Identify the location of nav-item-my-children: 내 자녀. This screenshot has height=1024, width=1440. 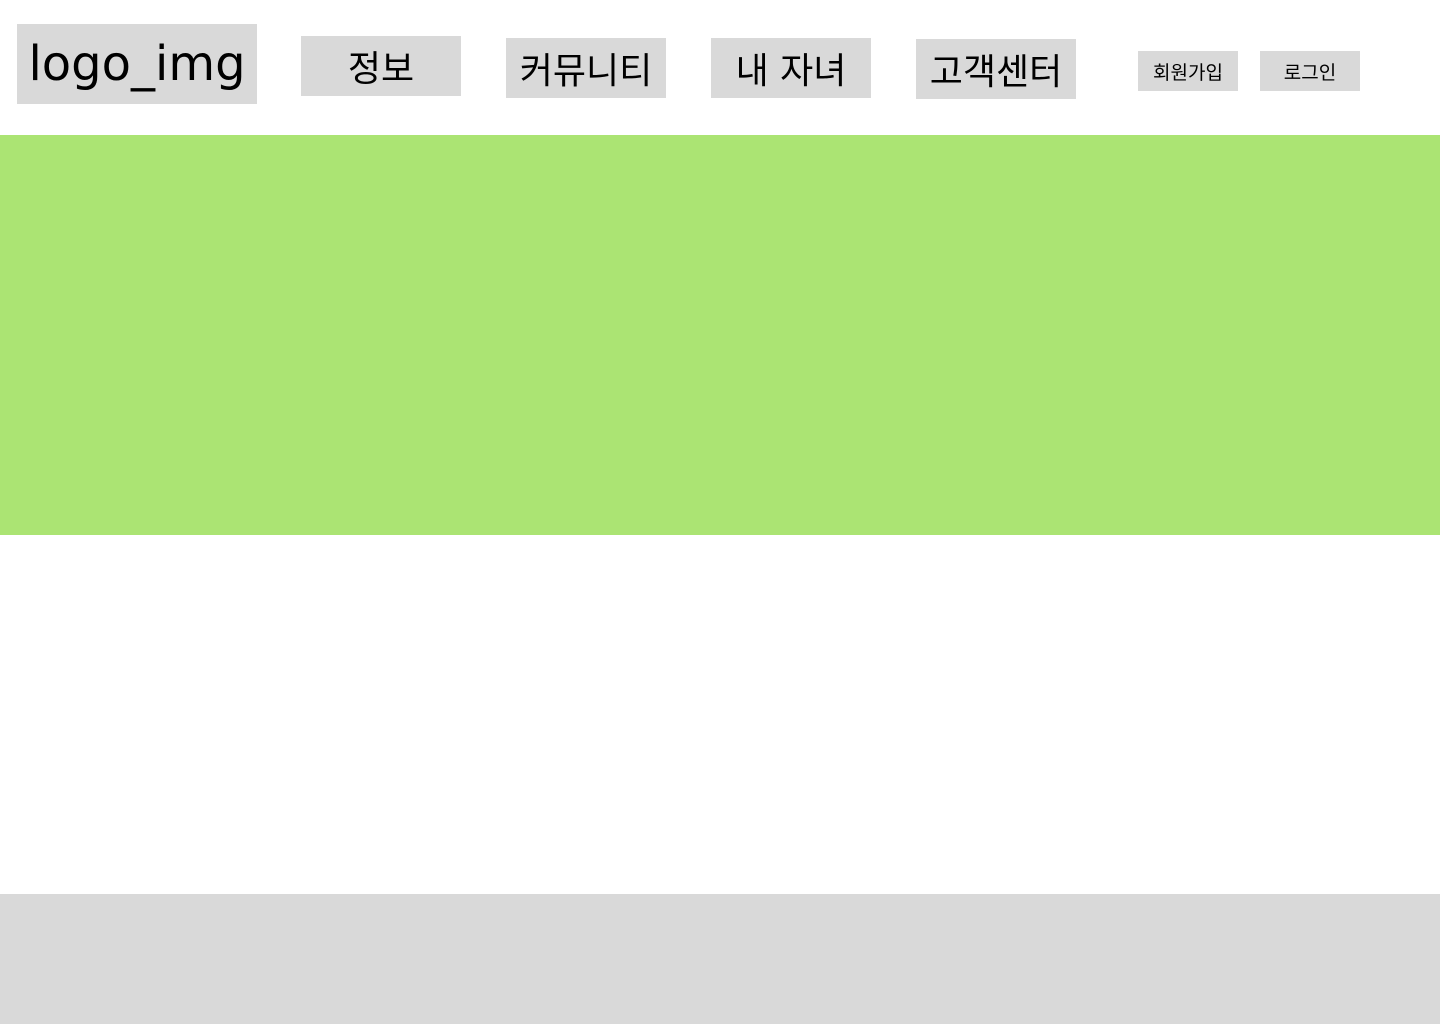
(791, 68).